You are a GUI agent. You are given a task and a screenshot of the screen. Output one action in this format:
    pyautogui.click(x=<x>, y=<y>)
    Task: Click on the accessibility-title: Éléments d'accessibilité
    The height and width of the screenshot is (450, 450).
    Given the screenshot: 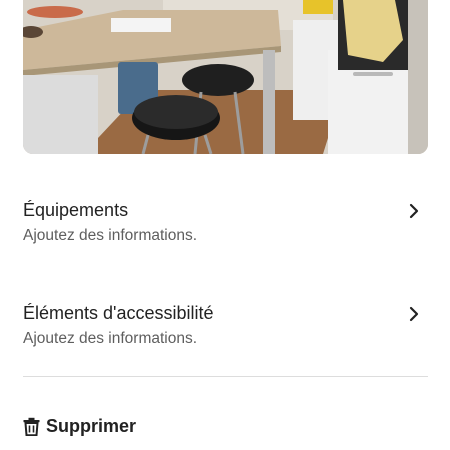 What is the action you would take?
    pyautogui.click(x=118, y=313)
    